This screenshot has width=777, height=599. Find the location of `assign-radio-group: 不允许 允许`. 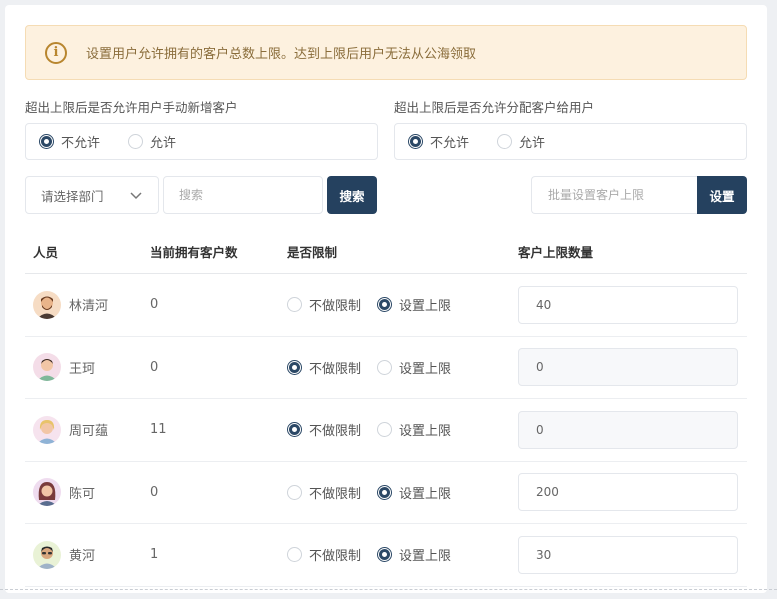

assign-radio-group: 不允许 允许 is located at coordinates (570, 141).